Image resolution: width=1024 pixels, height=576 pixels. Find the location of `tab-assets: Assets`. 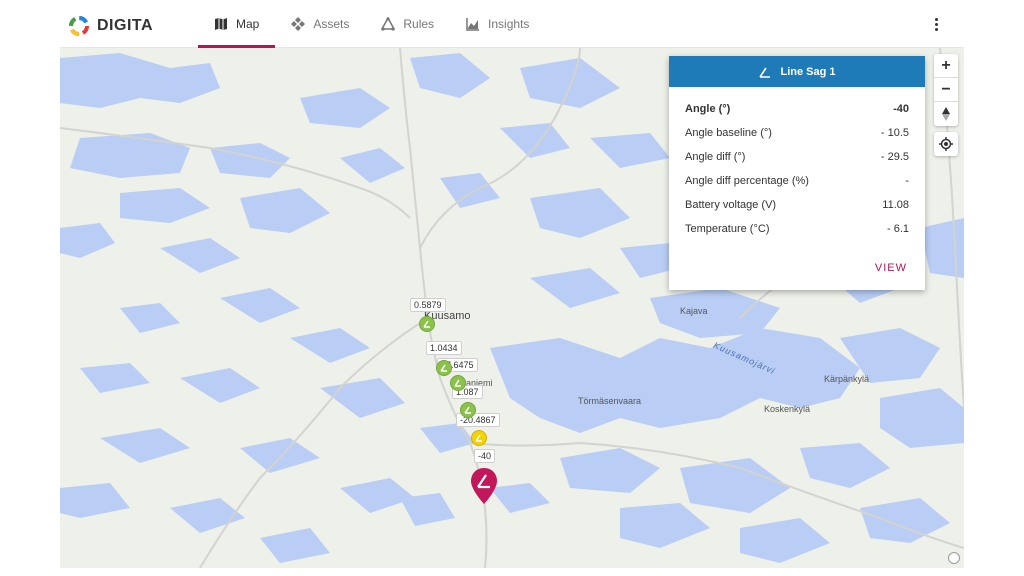

tab-assets: Assets is located at coordinates (320, 24).